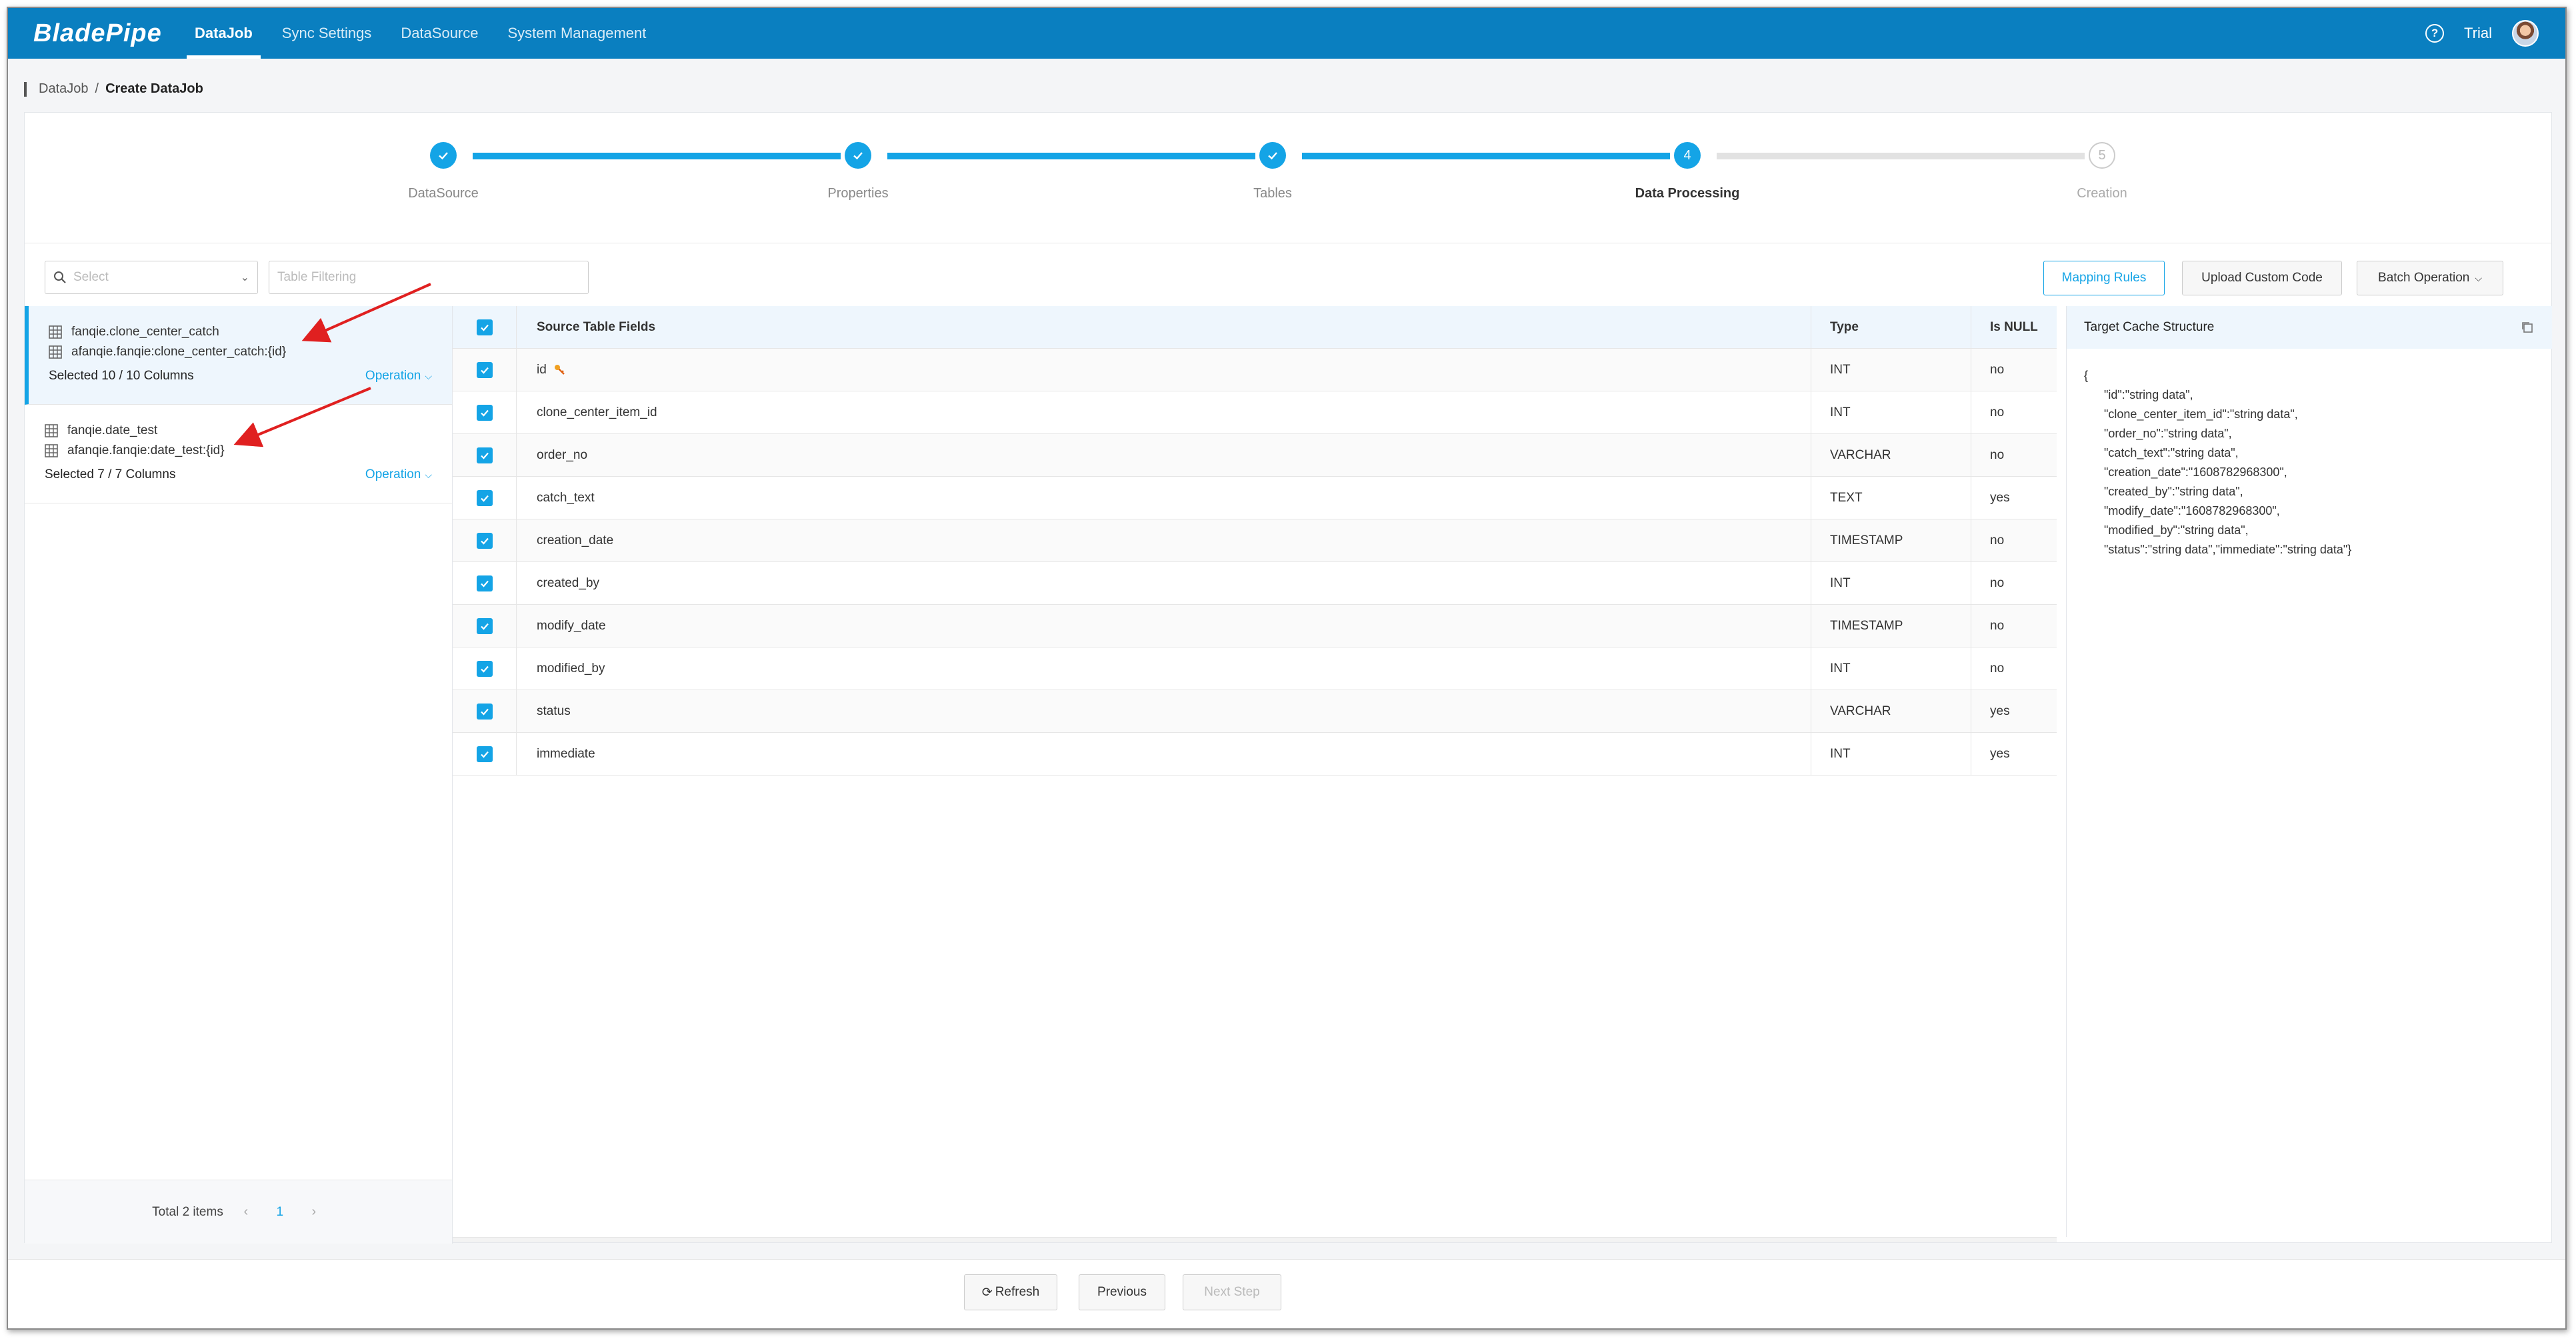  Describe the element at coordinates (2435, 33) in the screenshot. I see `question-circle-icon: ?` at that location.